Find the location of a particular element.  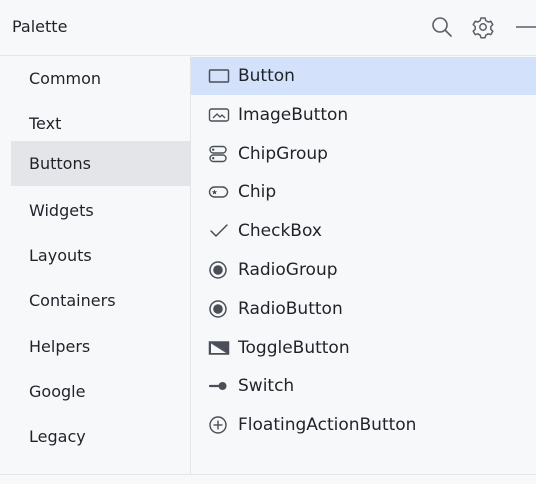

widget-item-togglebutton: ToggleButton is located at coordinates (363, 348).